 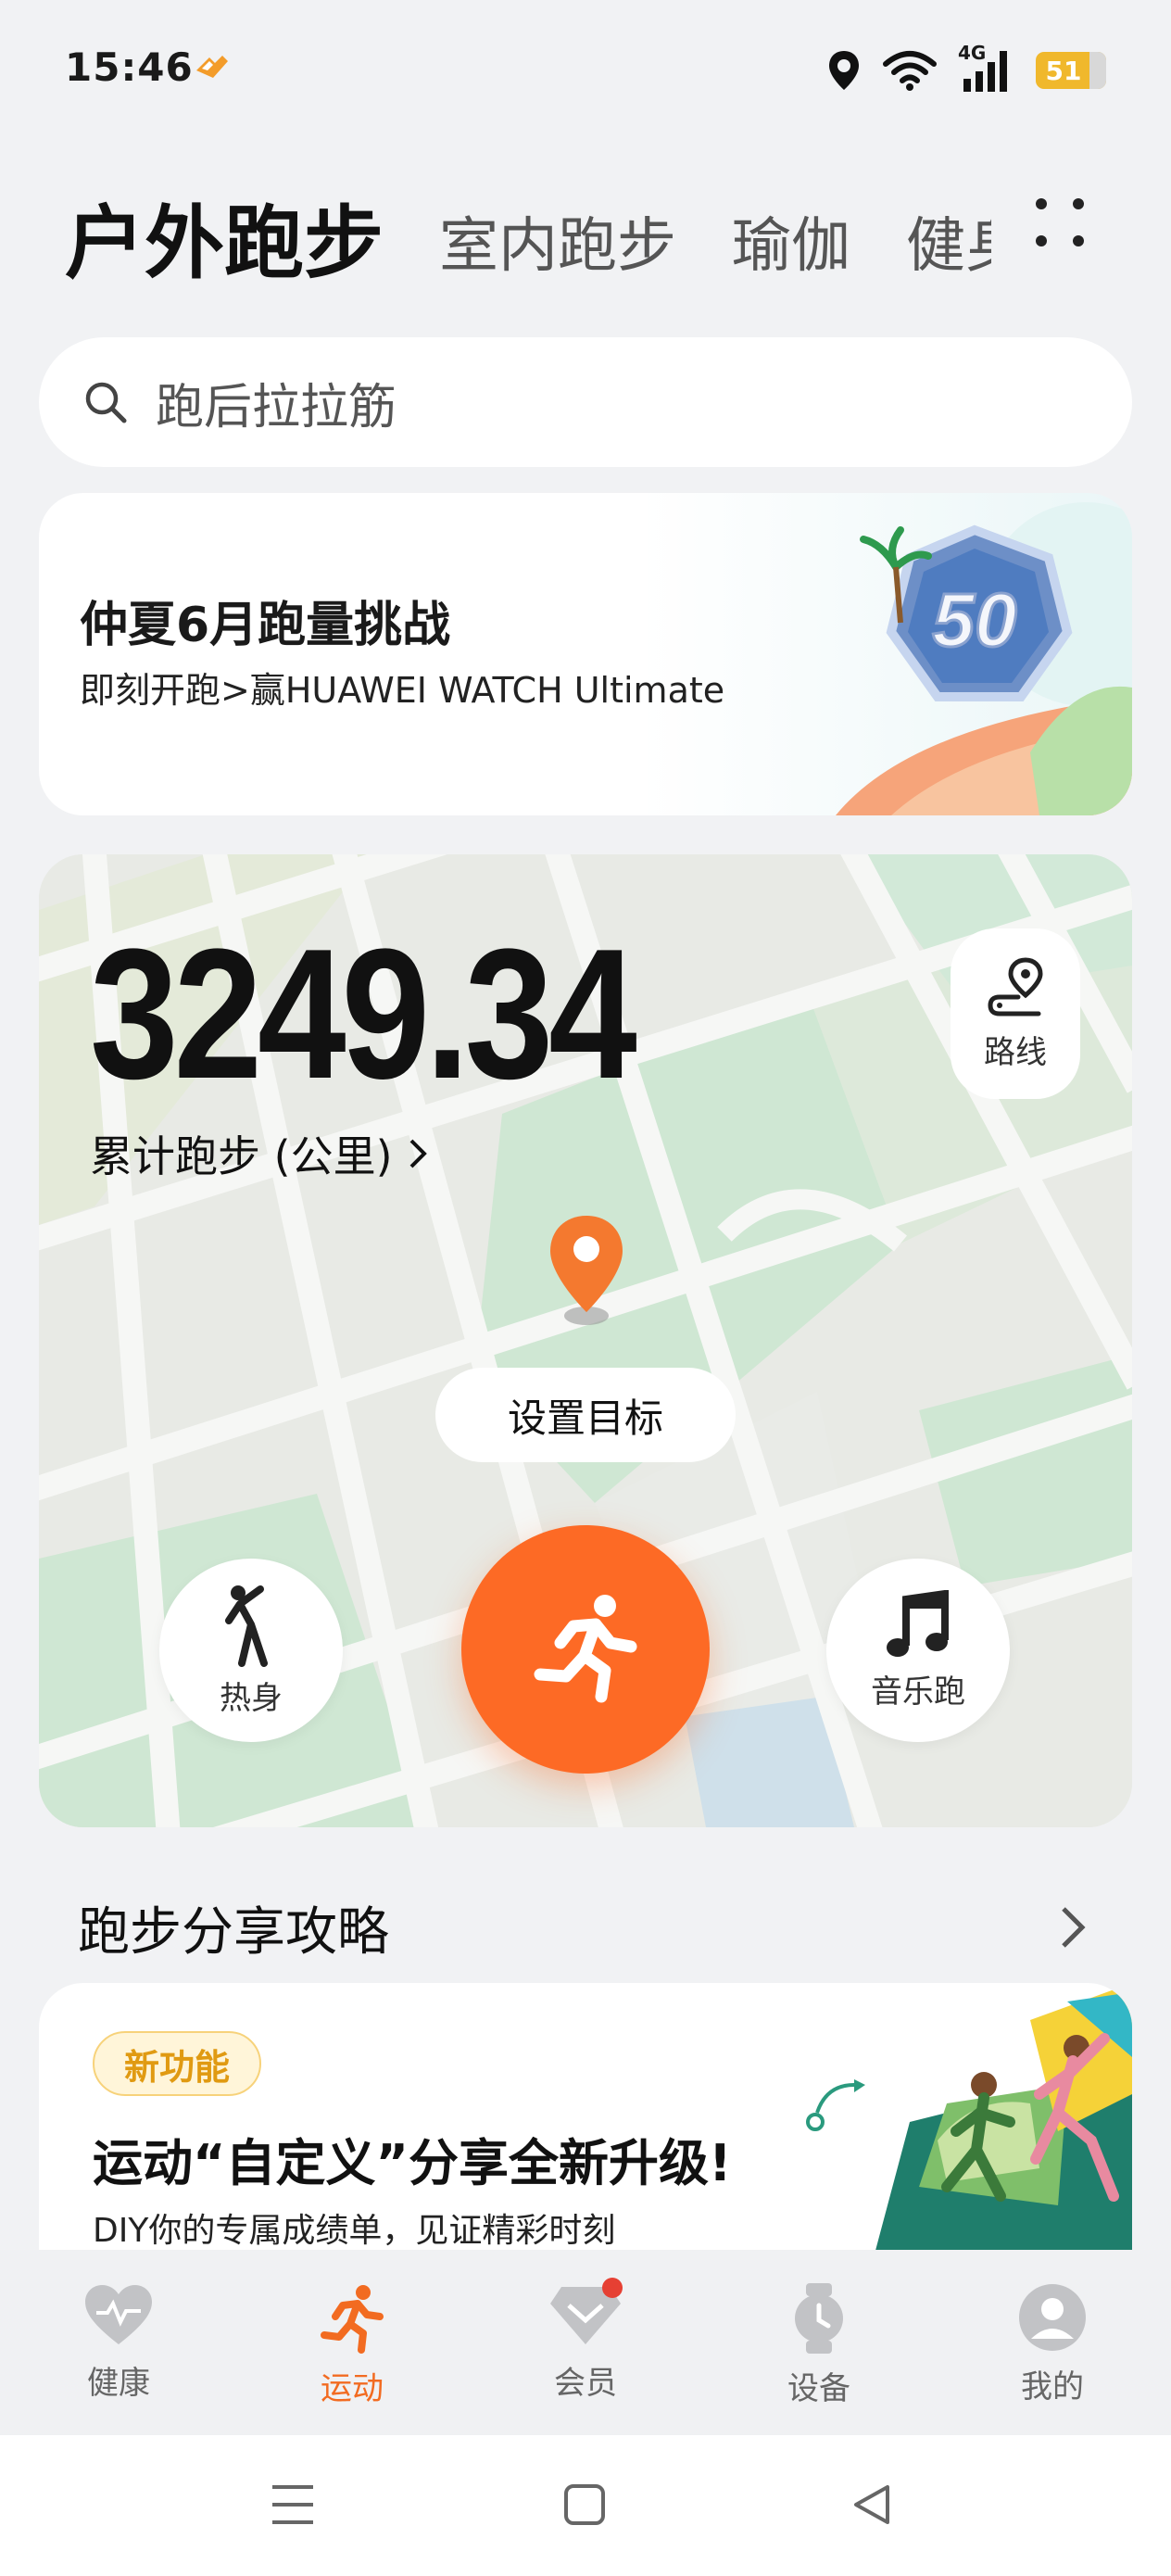 I want to click on share-feature-card: 新功能 运动“自定义”分享全新升级! DIY你的专属成绩单，见证精彩时刻, so click(x=585, y=2122).